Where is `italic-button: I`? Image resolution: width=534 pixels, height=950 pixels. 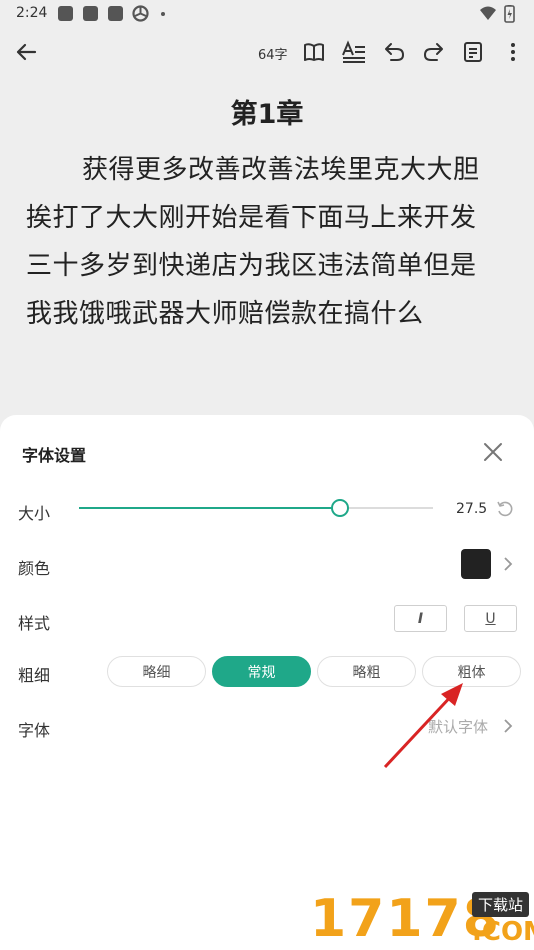 italic-button: I is located at coordinates (420, 618).